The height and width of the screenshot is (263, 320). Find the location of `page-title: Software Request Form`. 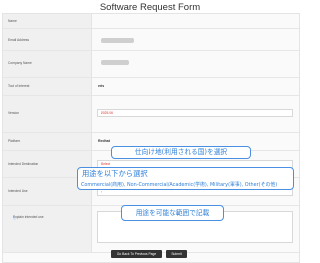

page-title: Software Request Form is located at coordinates (150, 7).